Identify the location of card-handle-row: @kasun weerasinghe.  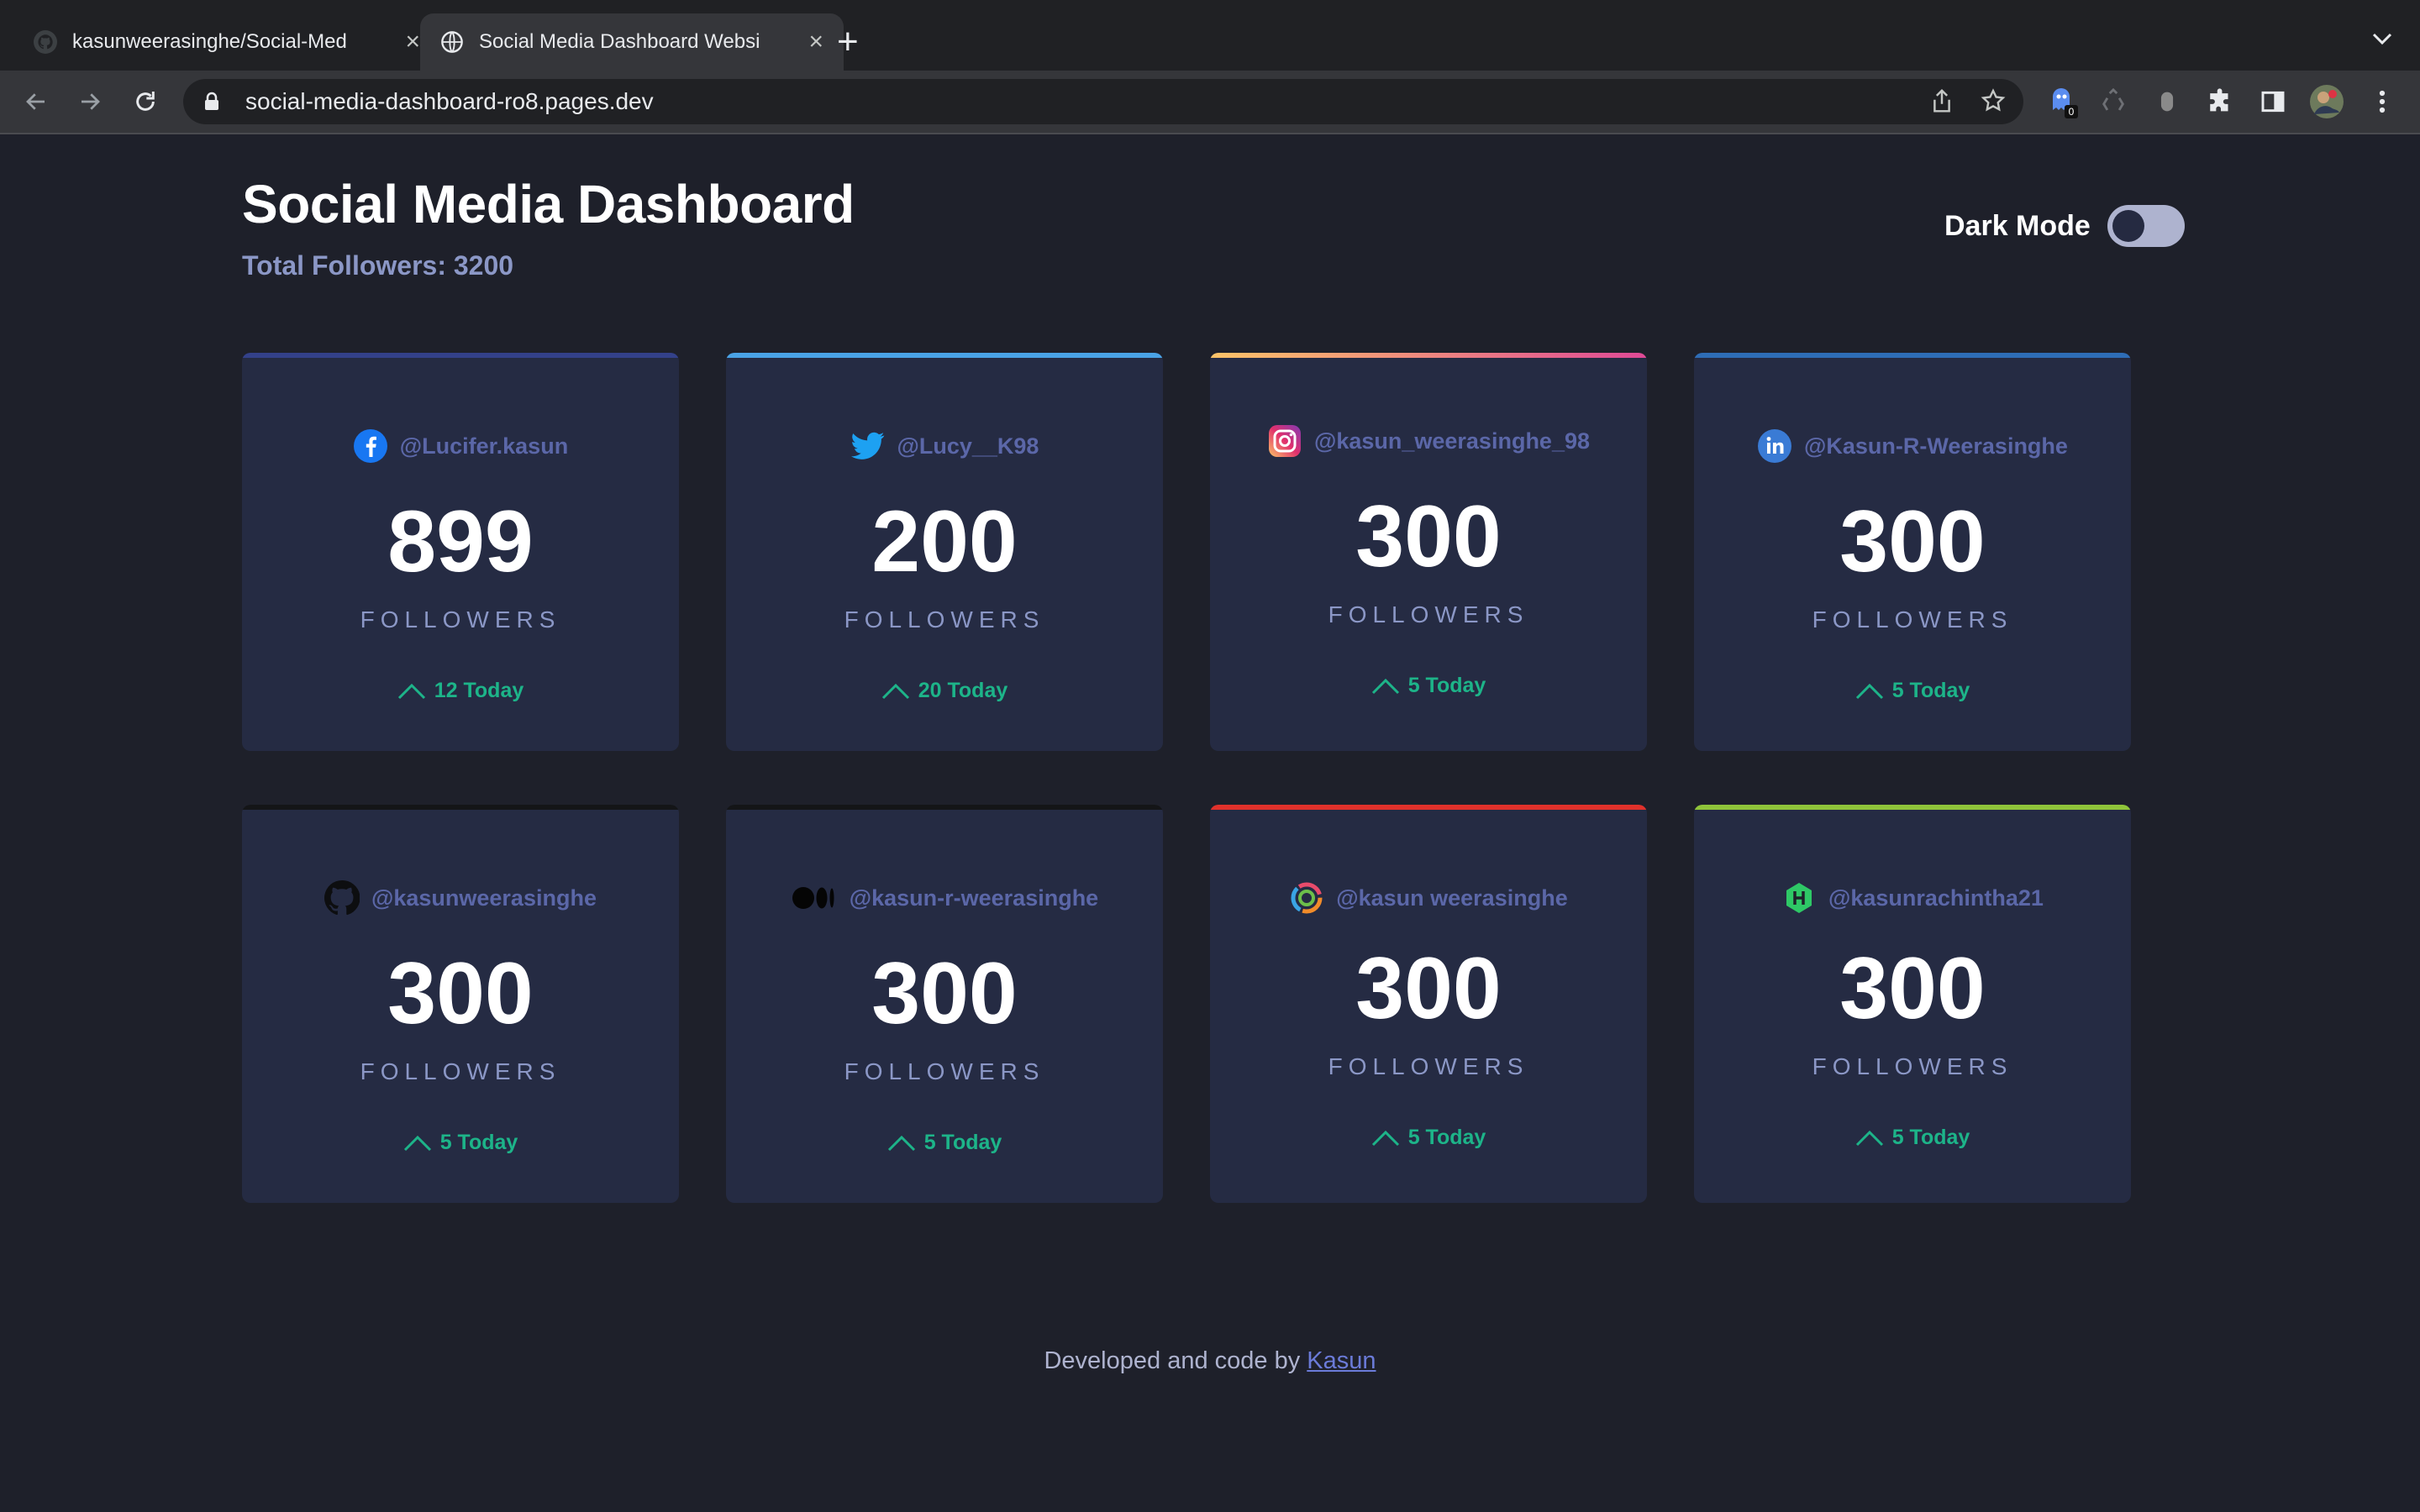
(1428, 898).